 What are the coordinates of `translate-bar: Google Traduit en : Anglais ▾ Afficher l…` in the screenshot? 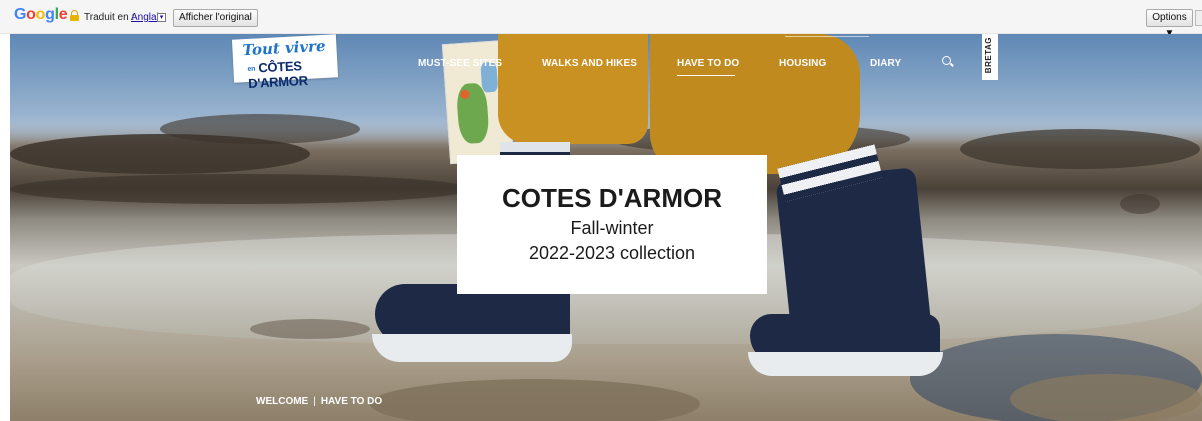 It's located at (601, 19).